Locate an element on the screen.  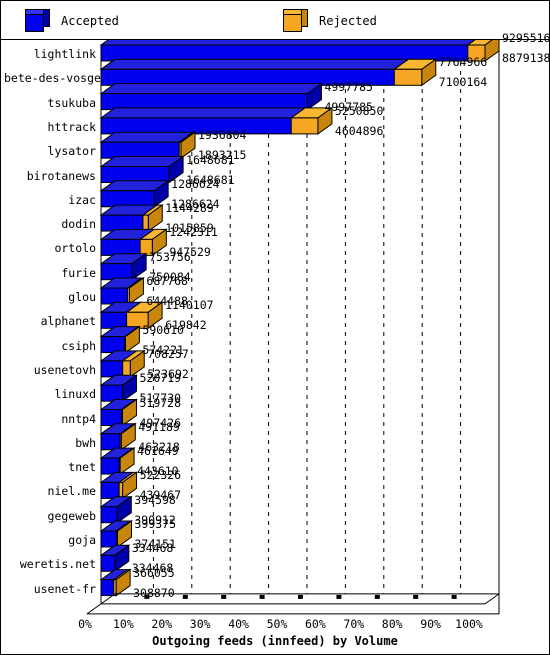
bar-izac is located at coordinates (134, 193).